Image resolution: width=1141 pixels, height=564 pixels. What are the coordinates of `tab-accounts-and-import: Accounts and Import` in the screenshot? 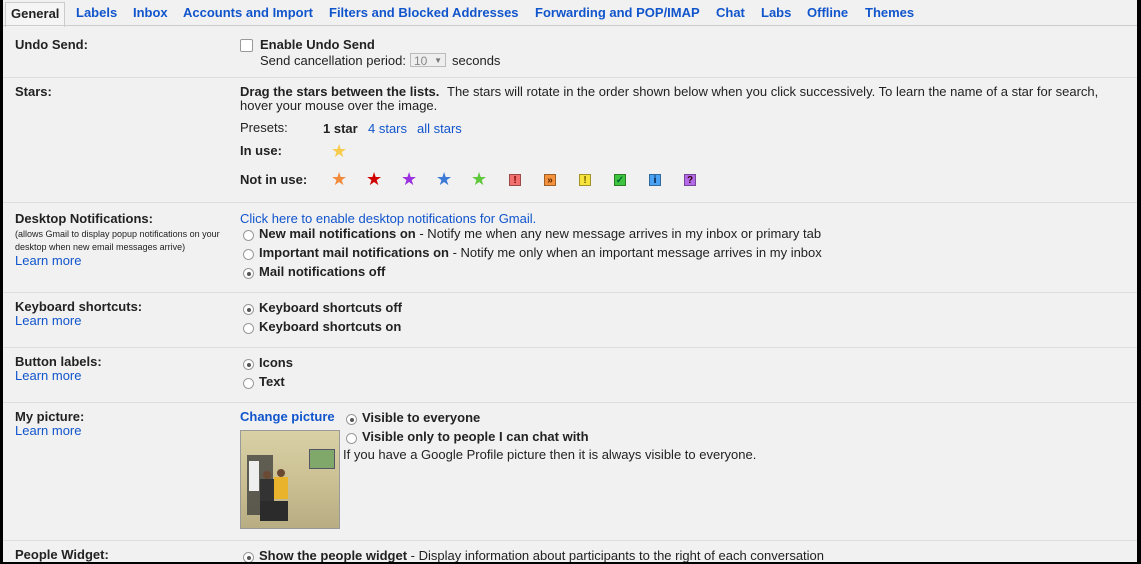 It's located at (248, 12).